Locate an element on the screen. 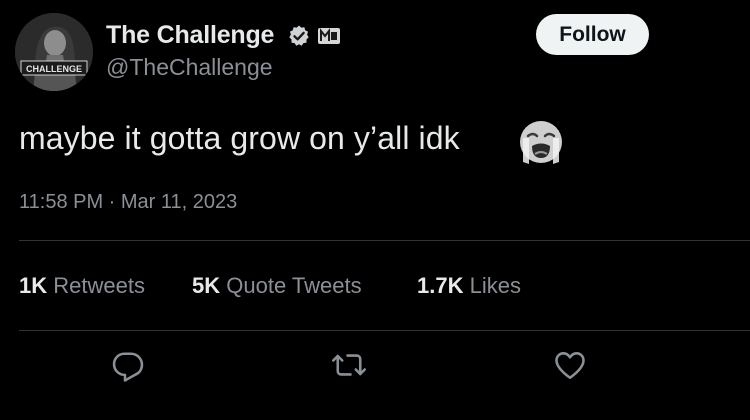  heart-icon is located at coordinates (570, 366).